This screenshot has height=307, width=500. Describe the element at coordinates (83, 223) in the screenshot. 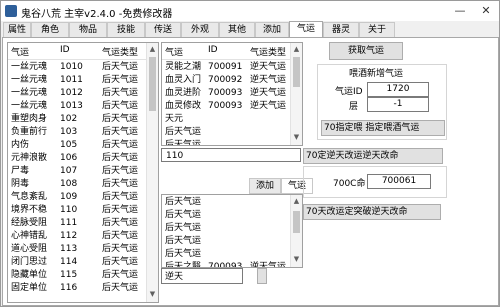

I see `list-row: 经脉受阻 111 后天气运` at that location.